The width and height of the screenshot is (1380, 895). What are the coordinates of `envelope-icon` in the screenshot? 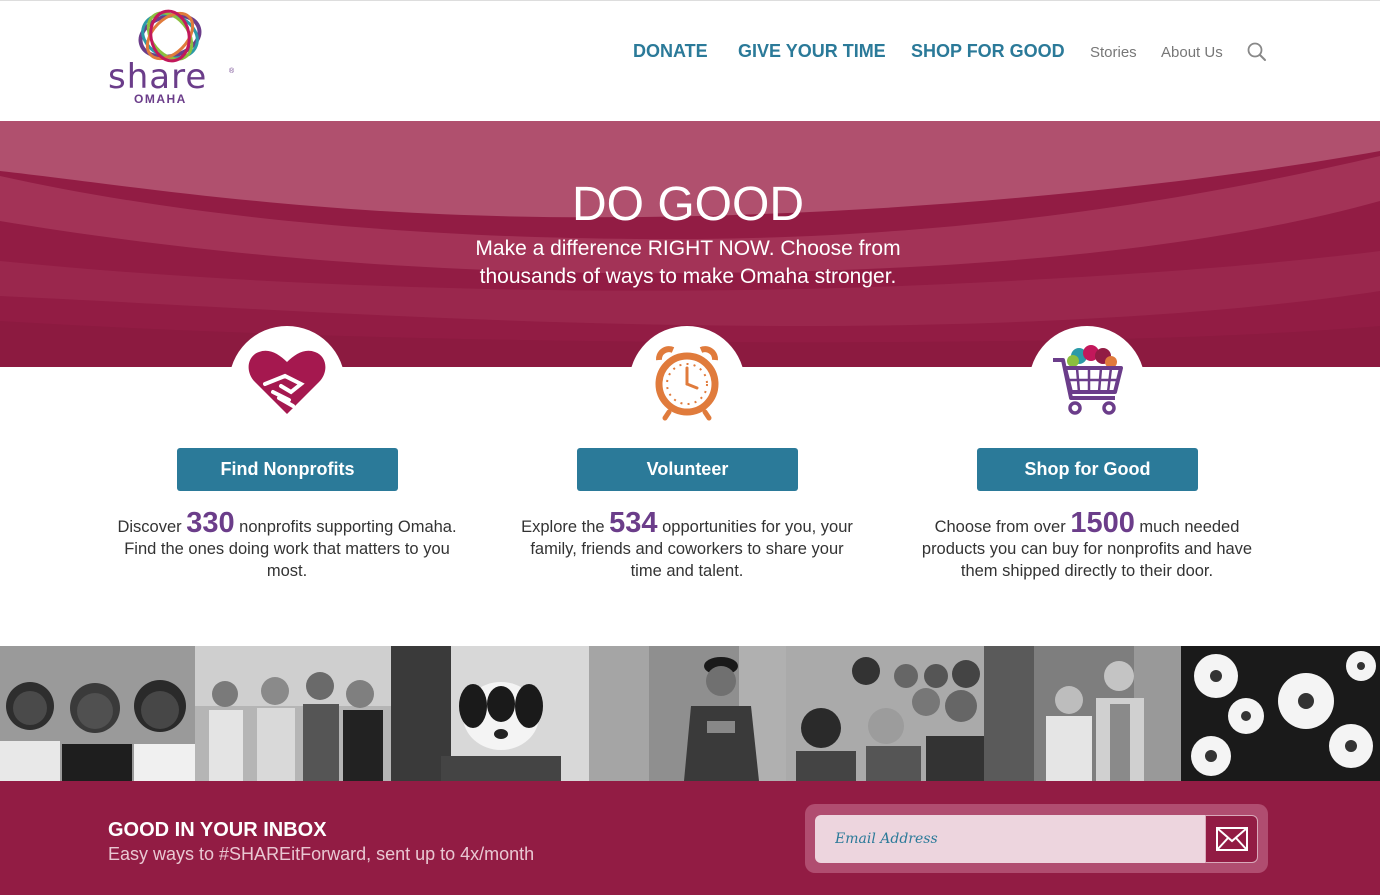 It's located at (1231, 839).